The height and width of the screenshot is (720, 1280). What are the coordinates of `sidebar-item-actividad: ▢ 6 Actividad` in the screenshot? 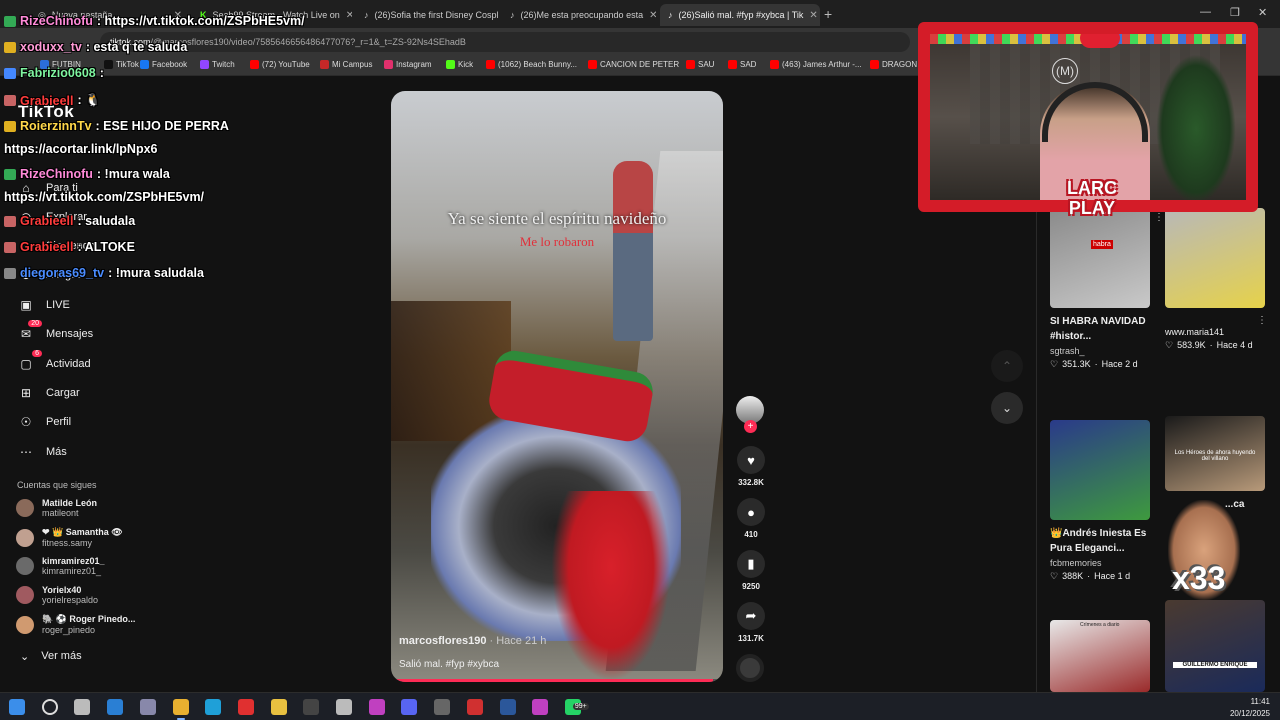 It's located at (54, 361).